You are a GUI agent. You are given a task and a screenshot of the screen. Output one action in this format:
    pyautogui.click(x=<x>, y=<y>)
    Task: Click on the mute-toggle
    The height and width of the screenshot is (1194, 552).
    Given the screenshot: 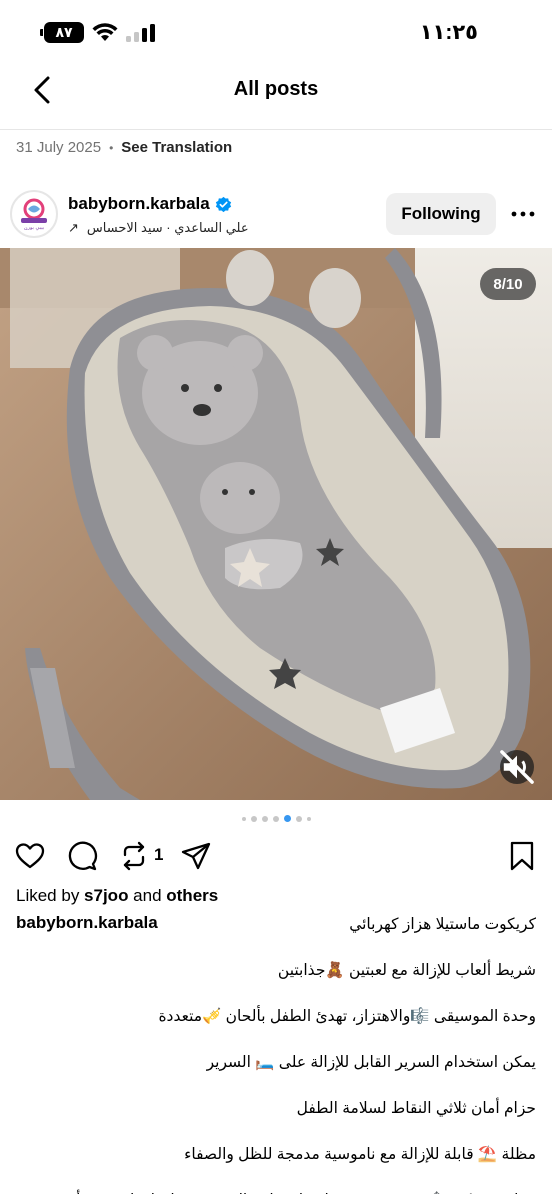 What is the action you would take?
    pyautogui.click(x=517, y=767)
    